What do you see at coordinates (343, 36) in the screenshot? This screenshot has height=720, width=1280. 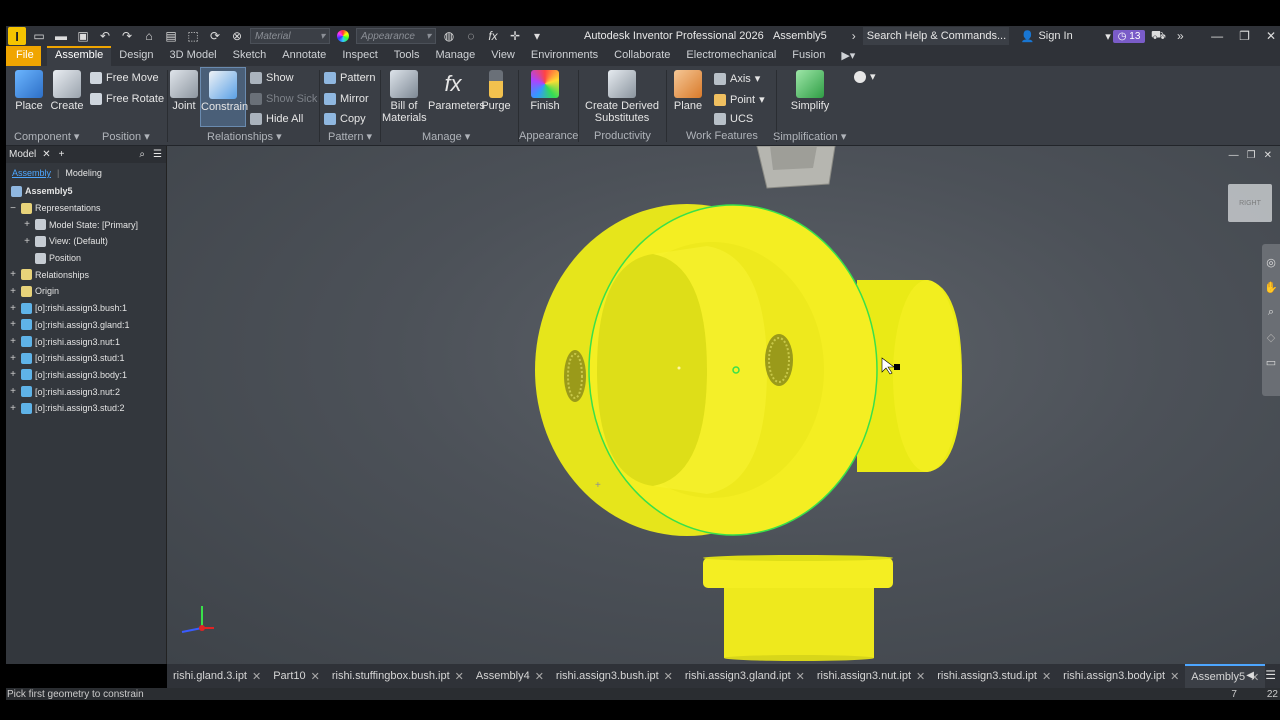 I see `appearance-color-icon` at bounding box center [343, 36].